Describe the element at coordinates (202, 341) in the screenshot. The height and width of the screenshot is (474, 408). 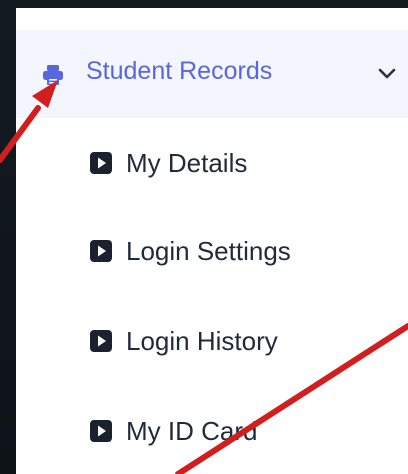
I see `login-history-label: Login History` at that location.